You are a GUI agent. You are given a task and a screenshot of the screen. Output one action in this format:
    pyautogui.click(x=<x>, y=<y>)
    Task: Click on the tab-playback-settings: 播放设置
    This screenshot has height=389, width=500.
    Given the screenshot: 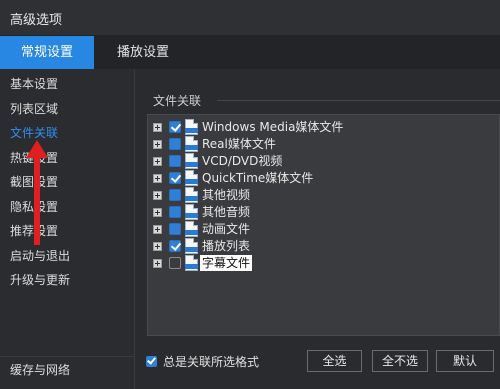 What is the action you would take?
    pyautogui.click(x=143, y=52)
    